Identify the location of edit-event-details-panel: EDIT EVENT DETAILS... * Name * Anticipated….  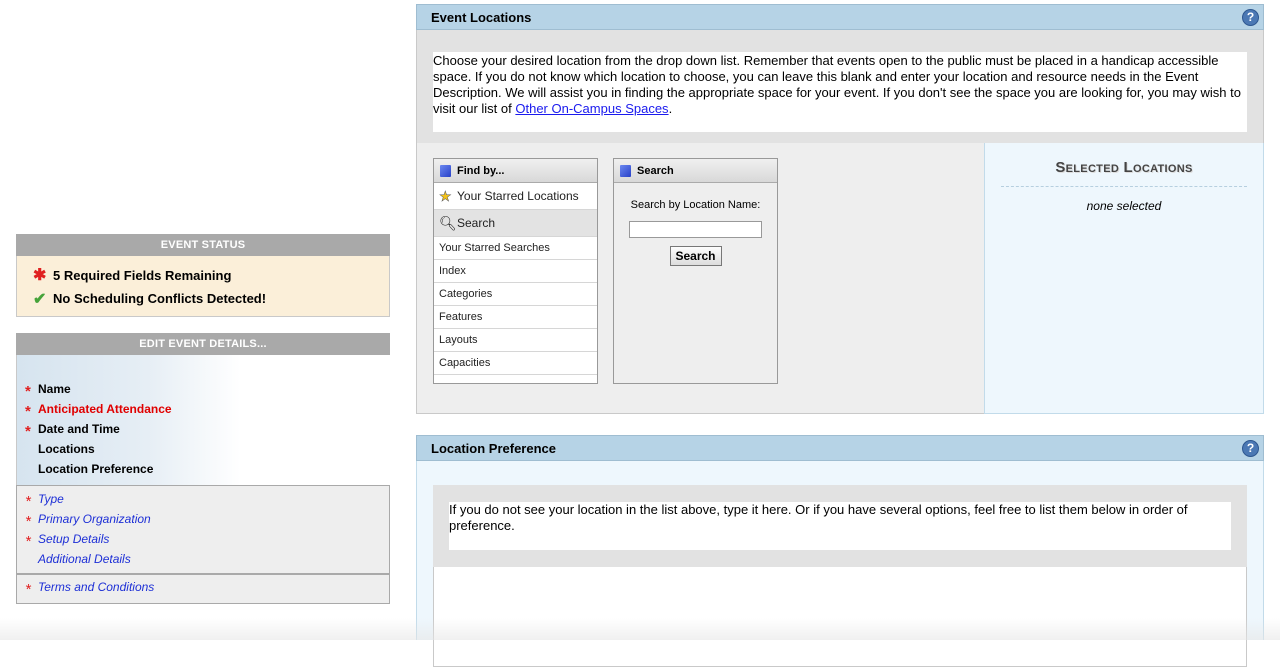
(203, 468).